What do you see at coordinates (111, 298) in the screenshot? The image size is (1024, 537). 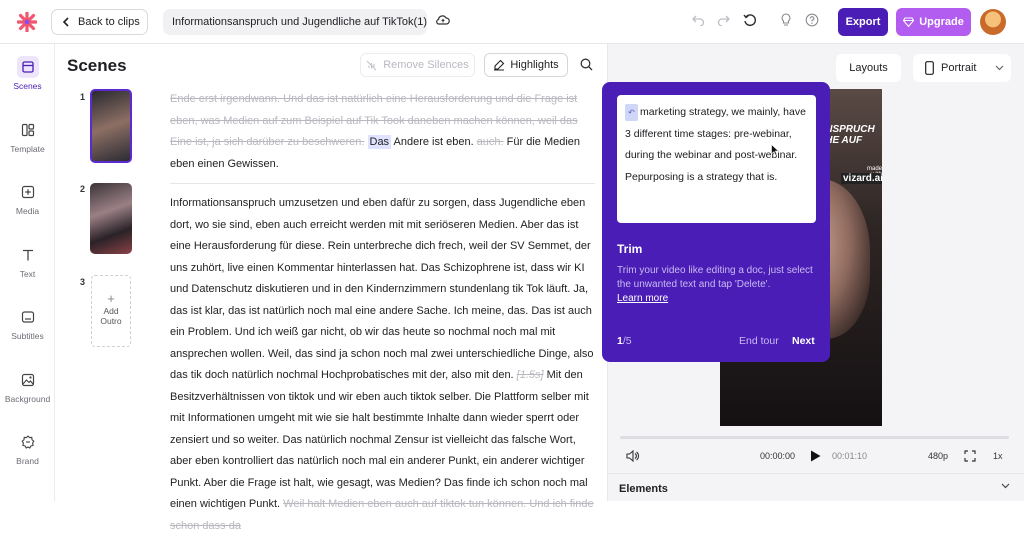 I see `plus-icon: +` at bounding box center [111, 298].